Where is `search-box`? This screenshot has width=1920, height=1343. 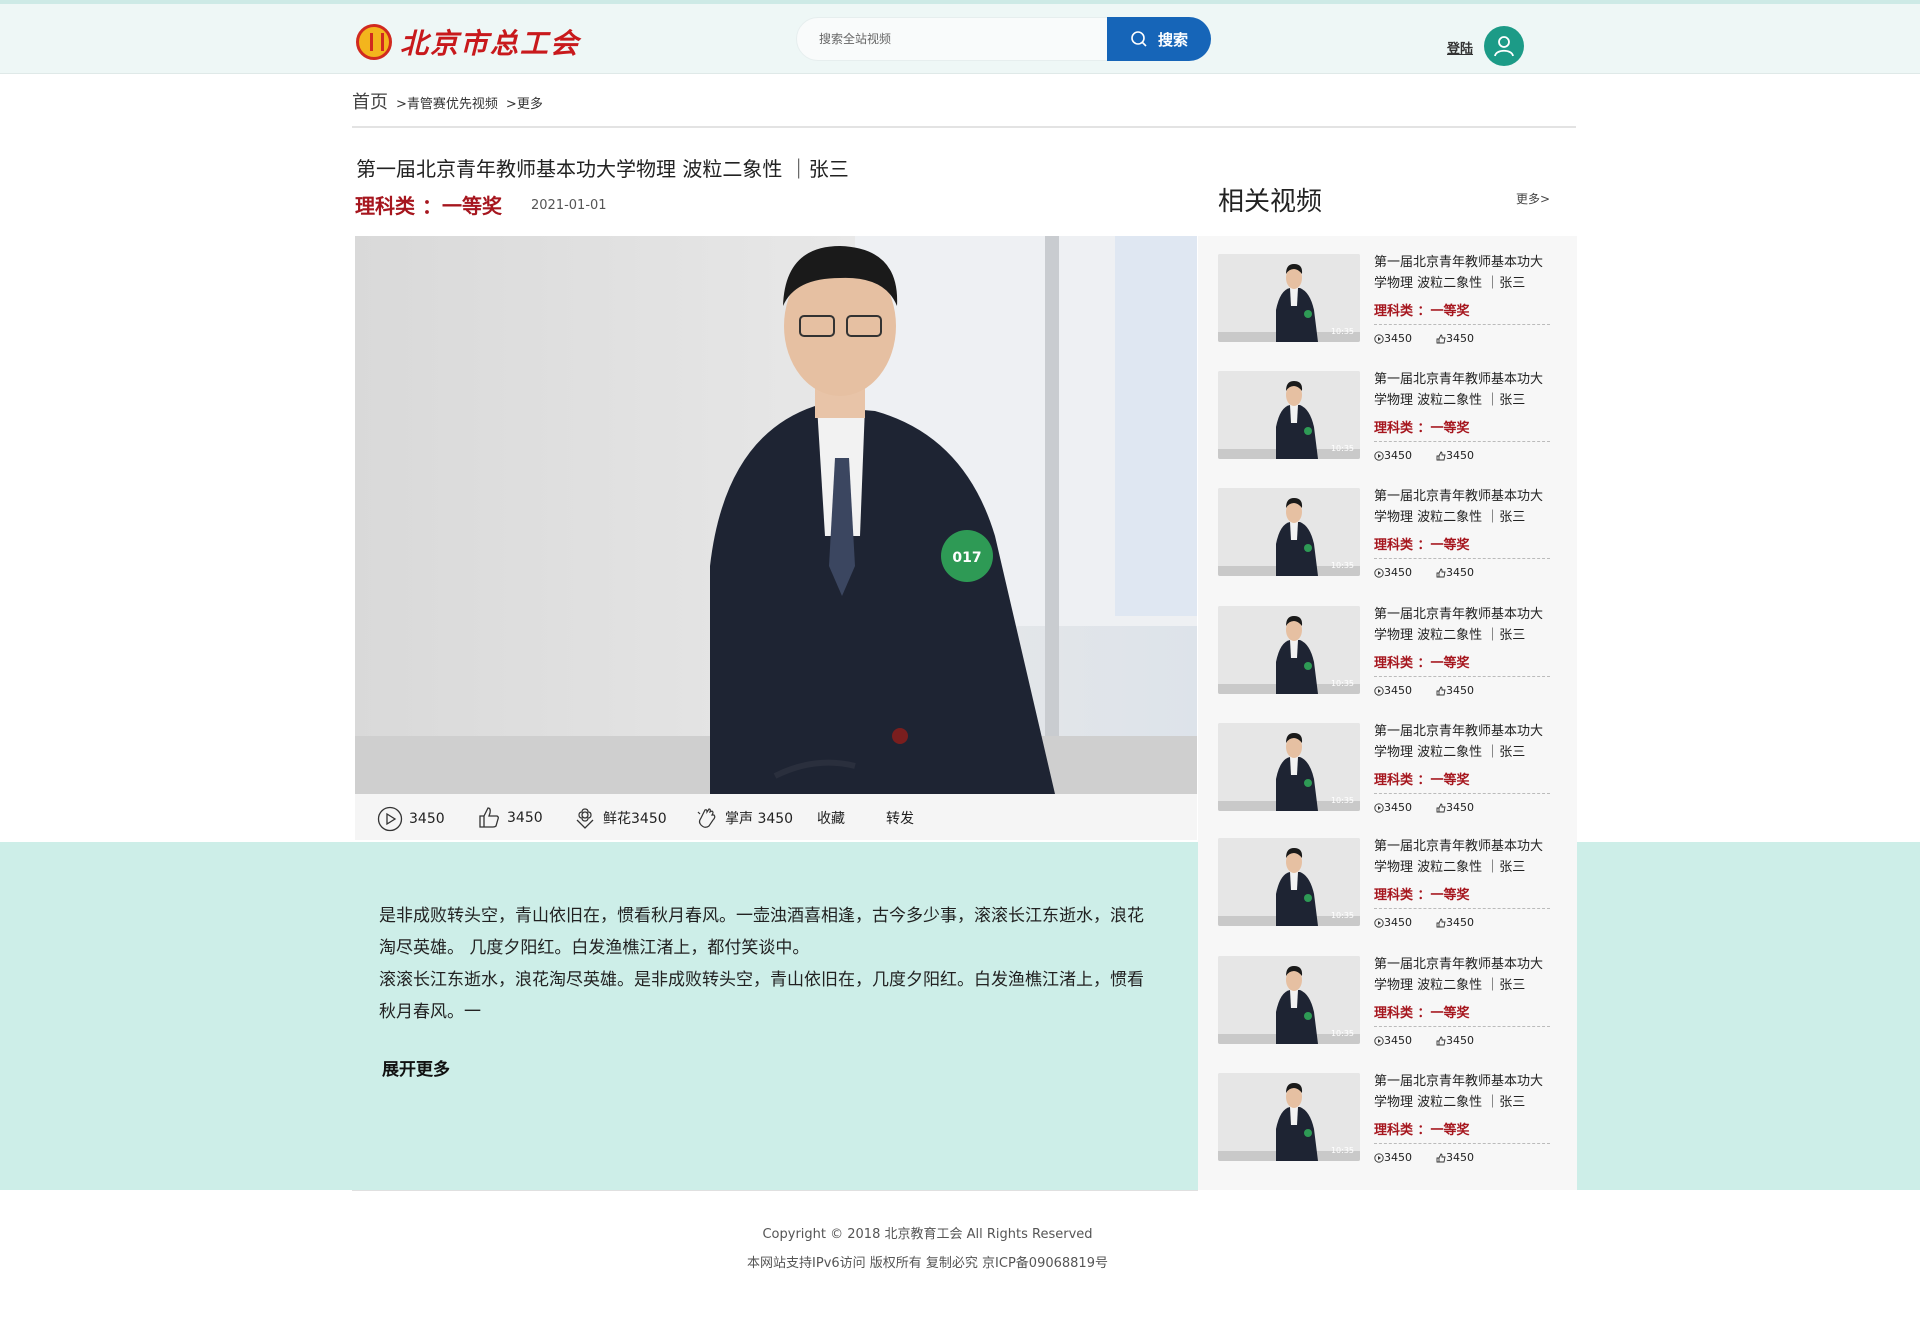
search-box is located at coordinates (952, 39).